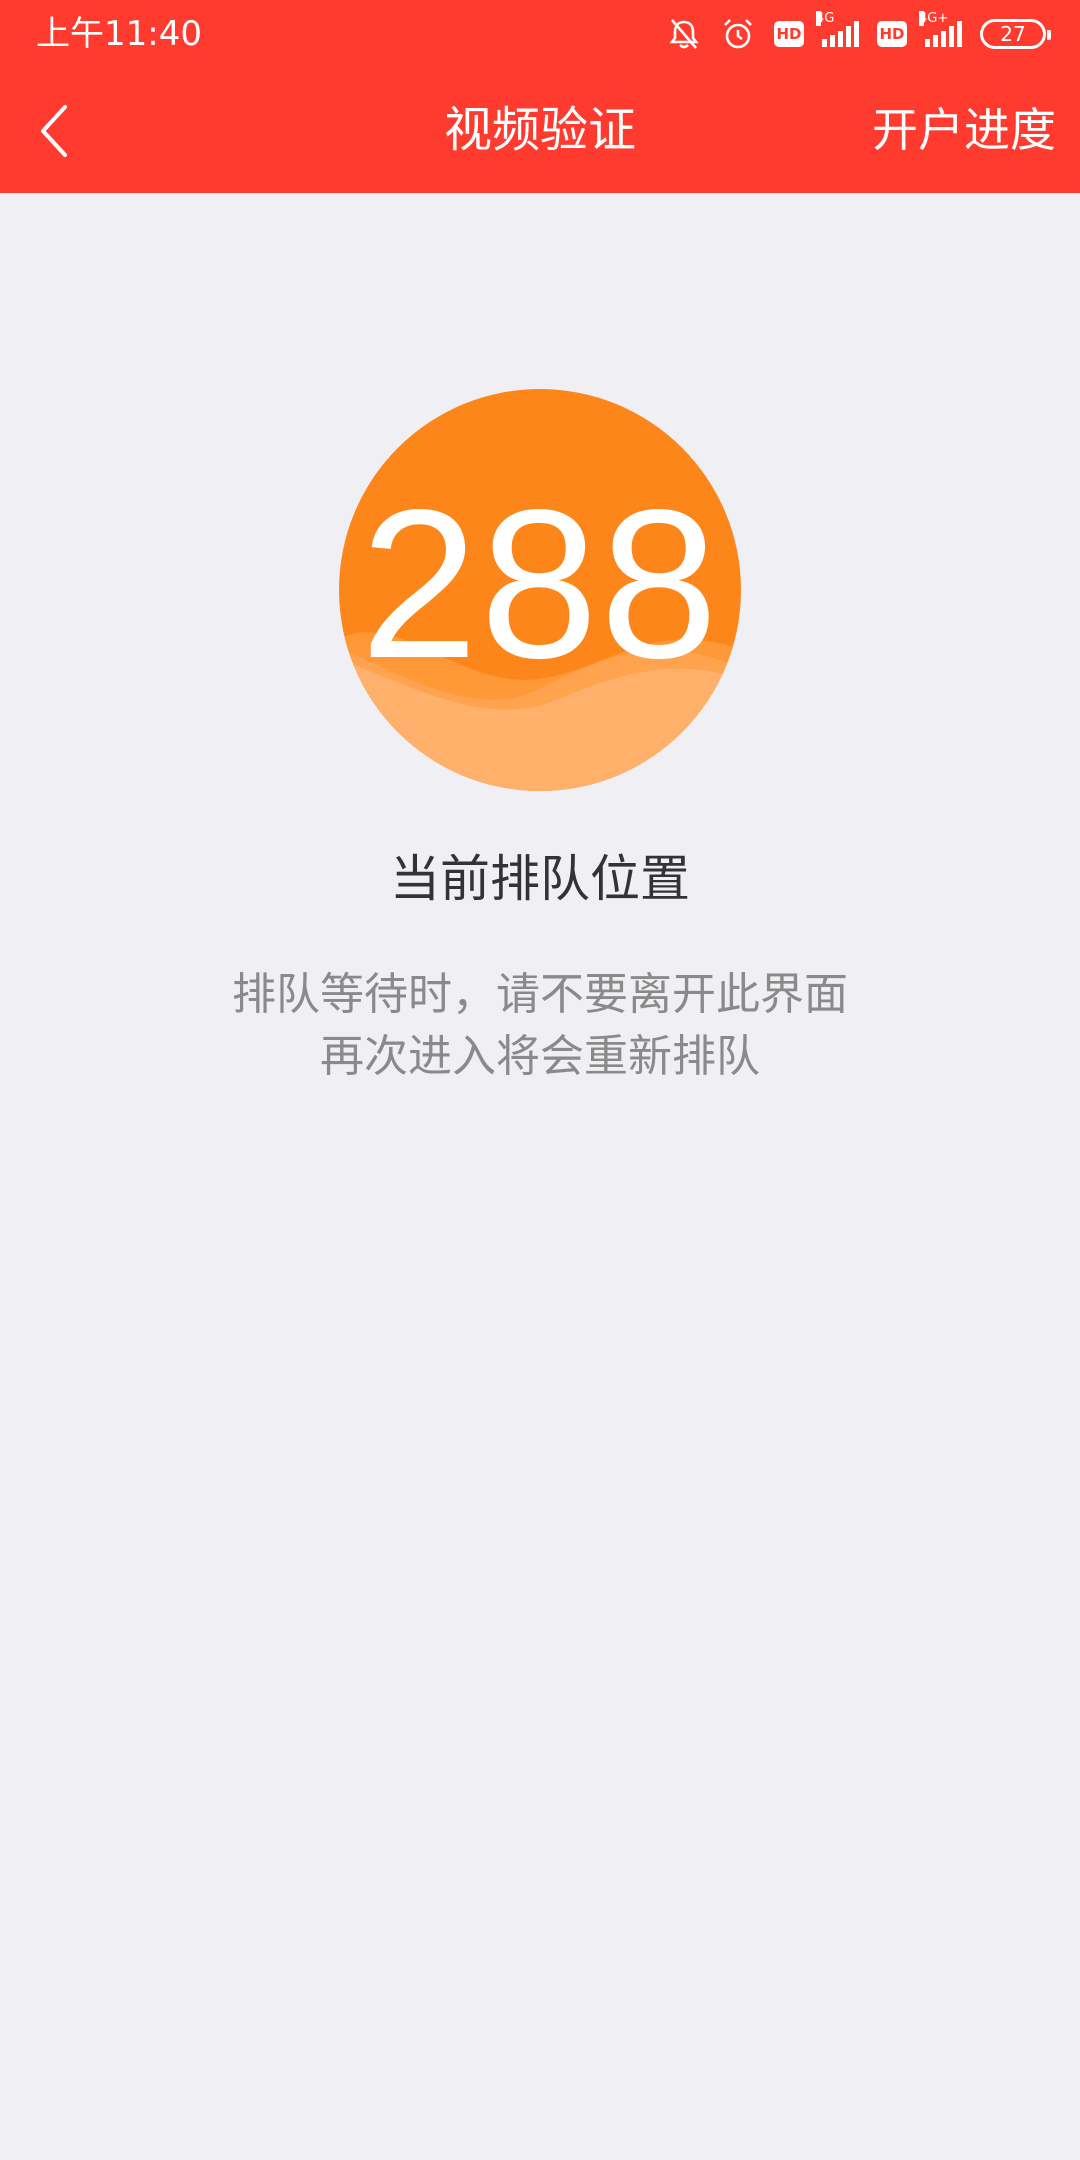  I want to click on battery-level: 27, so click(1013, 34).